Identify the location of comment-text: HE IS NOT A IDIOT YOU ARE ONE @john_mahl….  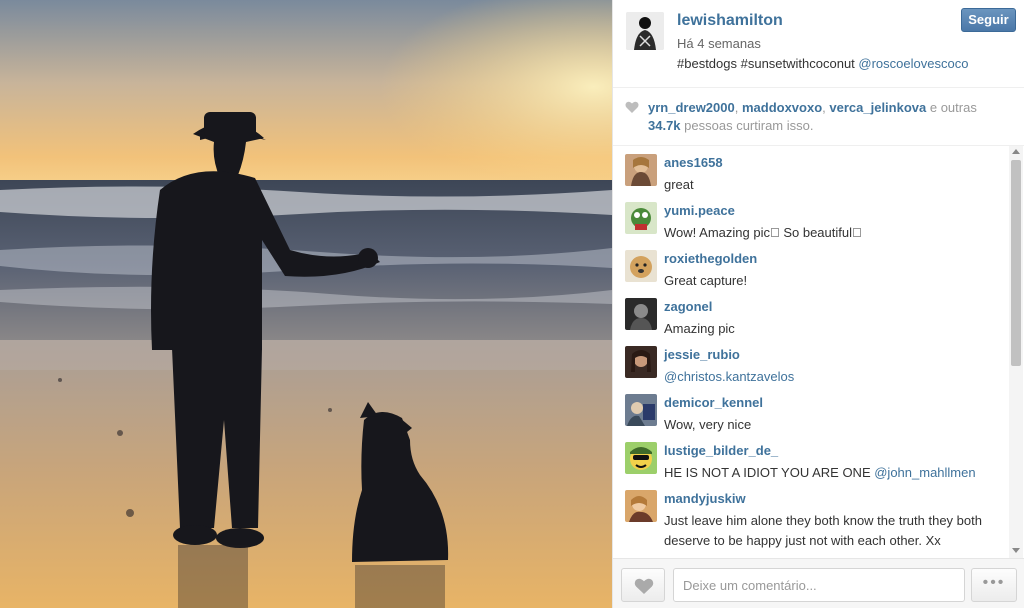
(834, 473).